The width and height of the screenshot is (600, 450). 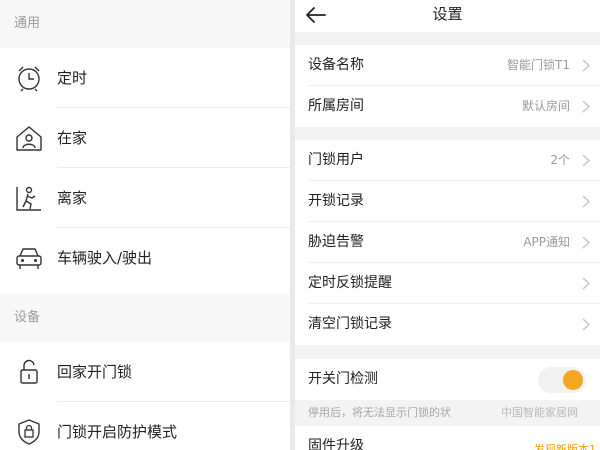 What do you see at coordinates (29, 371) in the screenshot?
I see `unlocked-padlock-icon` at bounding box center [29, 371].